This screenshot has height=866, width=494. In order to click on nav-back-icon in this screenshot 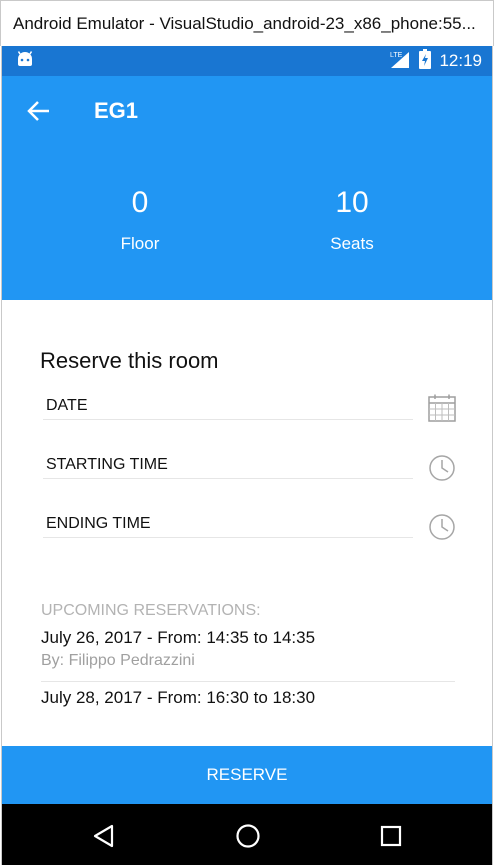, I will do `click(104, 836)`.